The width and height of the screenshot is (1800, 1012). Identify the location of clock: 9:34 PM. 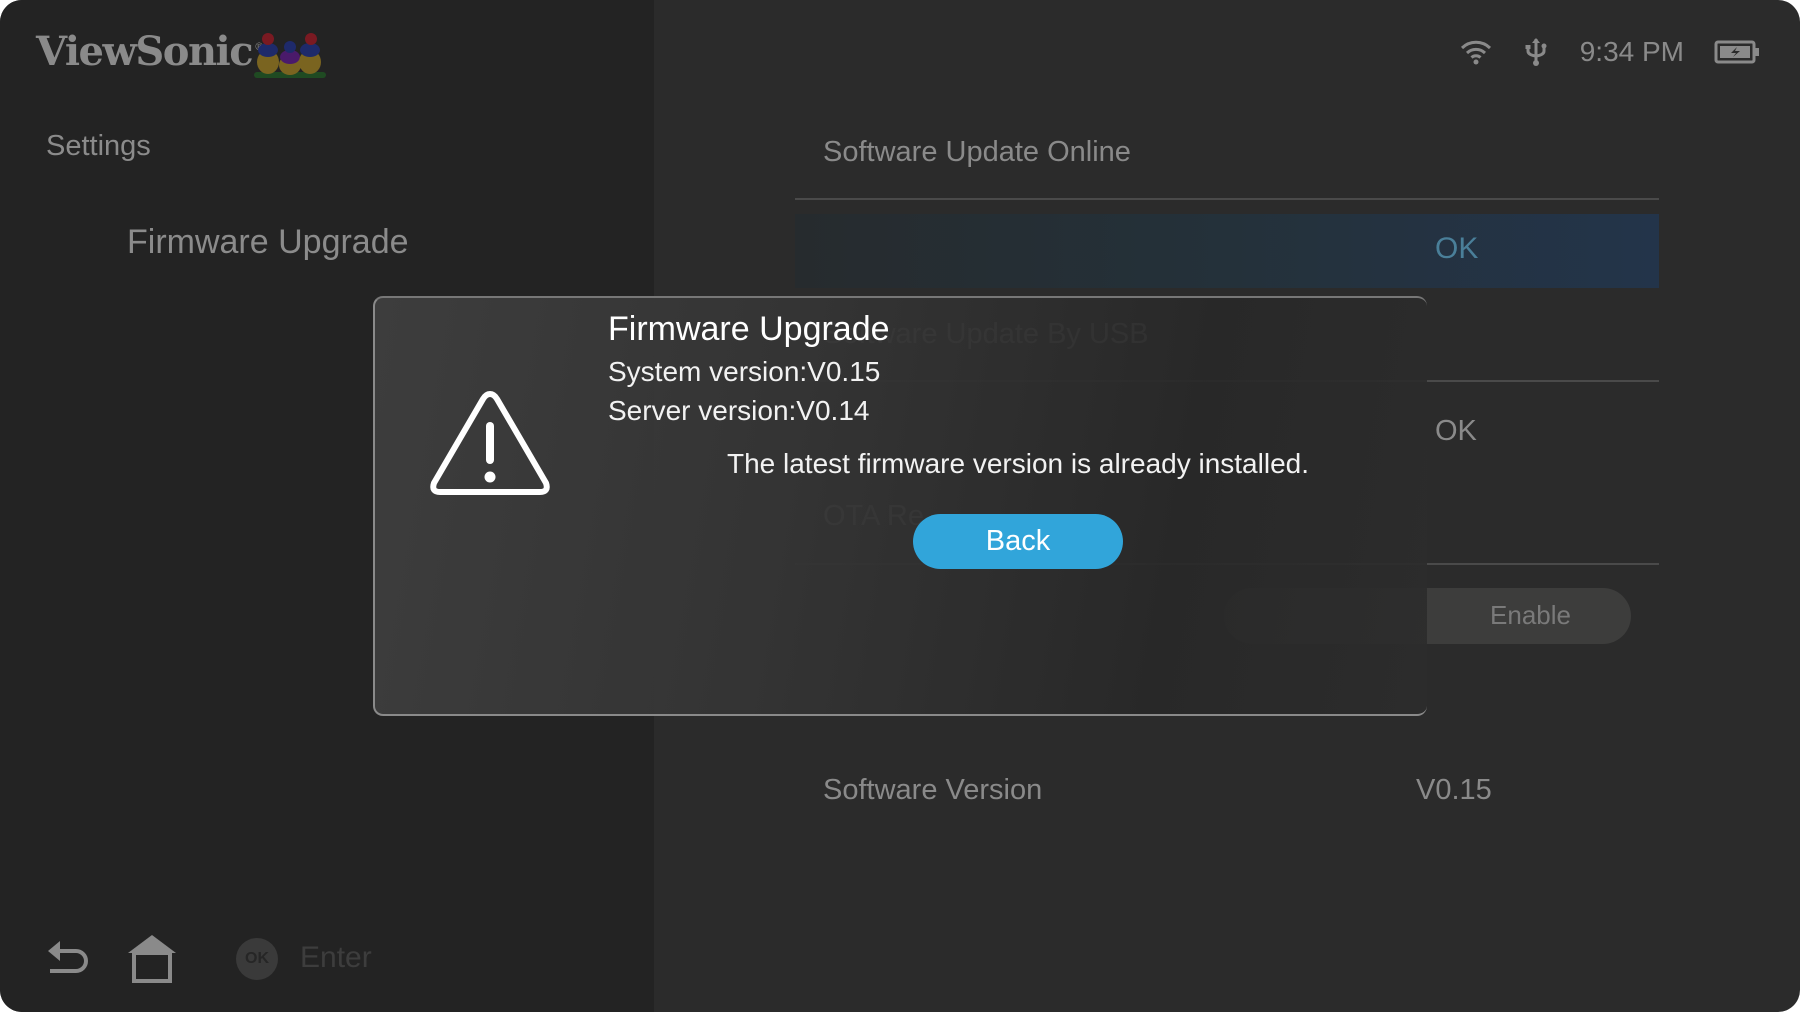
(1631, 51).